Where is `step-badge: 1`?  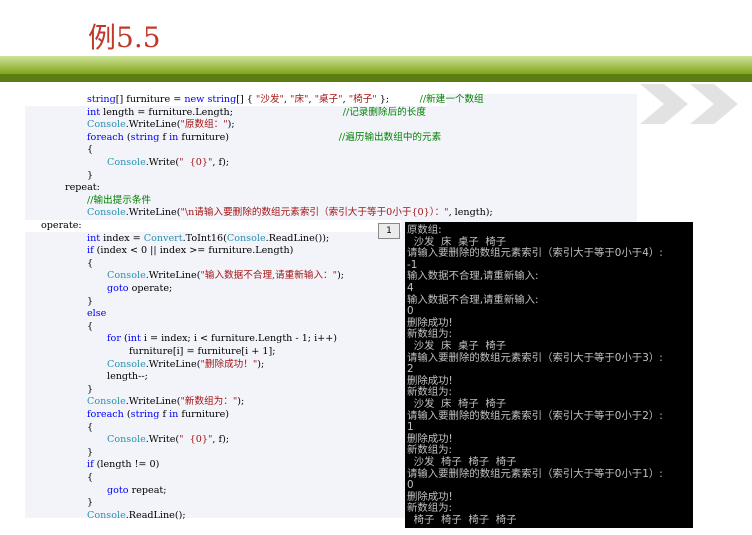 step-badge: 1 is located at coordinates (389, 231).